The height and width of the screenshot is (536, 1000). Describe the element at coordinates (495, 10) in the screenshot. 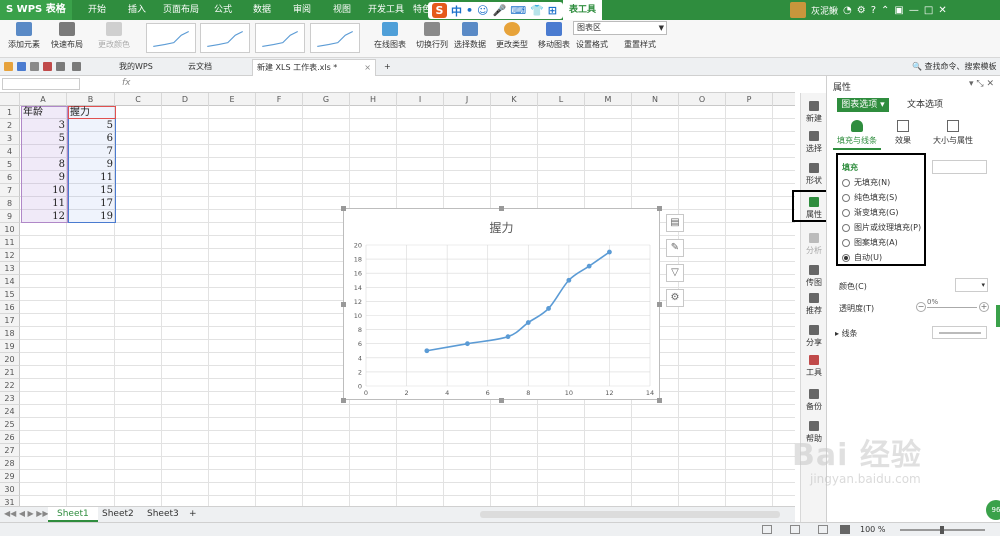

I see `ime-toolbar: S 中 • ☺ 🎤 ⌨ 👕 ⊞` at that location.